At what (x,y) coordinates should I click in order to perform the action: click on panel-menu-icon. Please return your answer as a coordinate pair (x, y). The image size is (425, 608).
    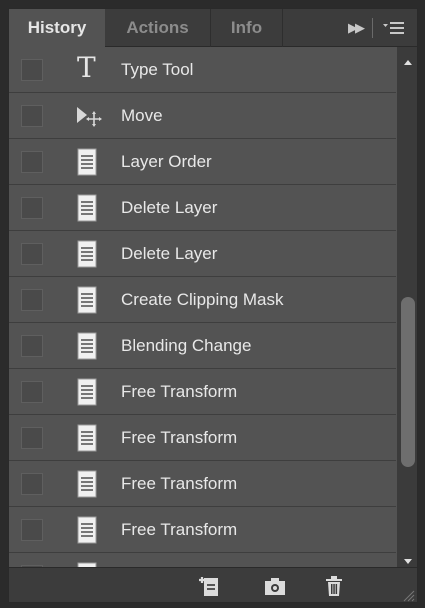
    Looking at the image, I should click on (394, 28).